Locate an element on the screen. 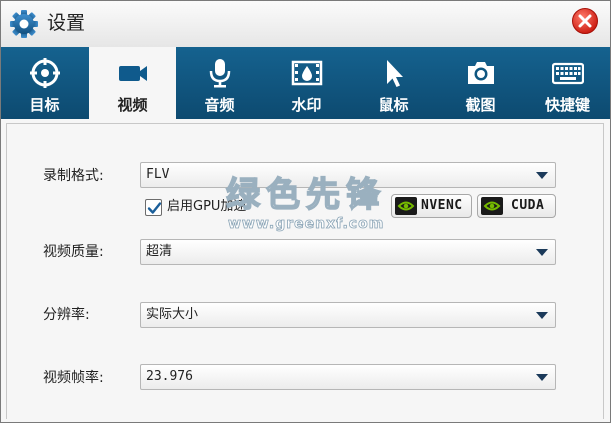 Image resolution: width=611 pixels, height=423 pixels. cursor-icon is located at coordinates (395, 73).